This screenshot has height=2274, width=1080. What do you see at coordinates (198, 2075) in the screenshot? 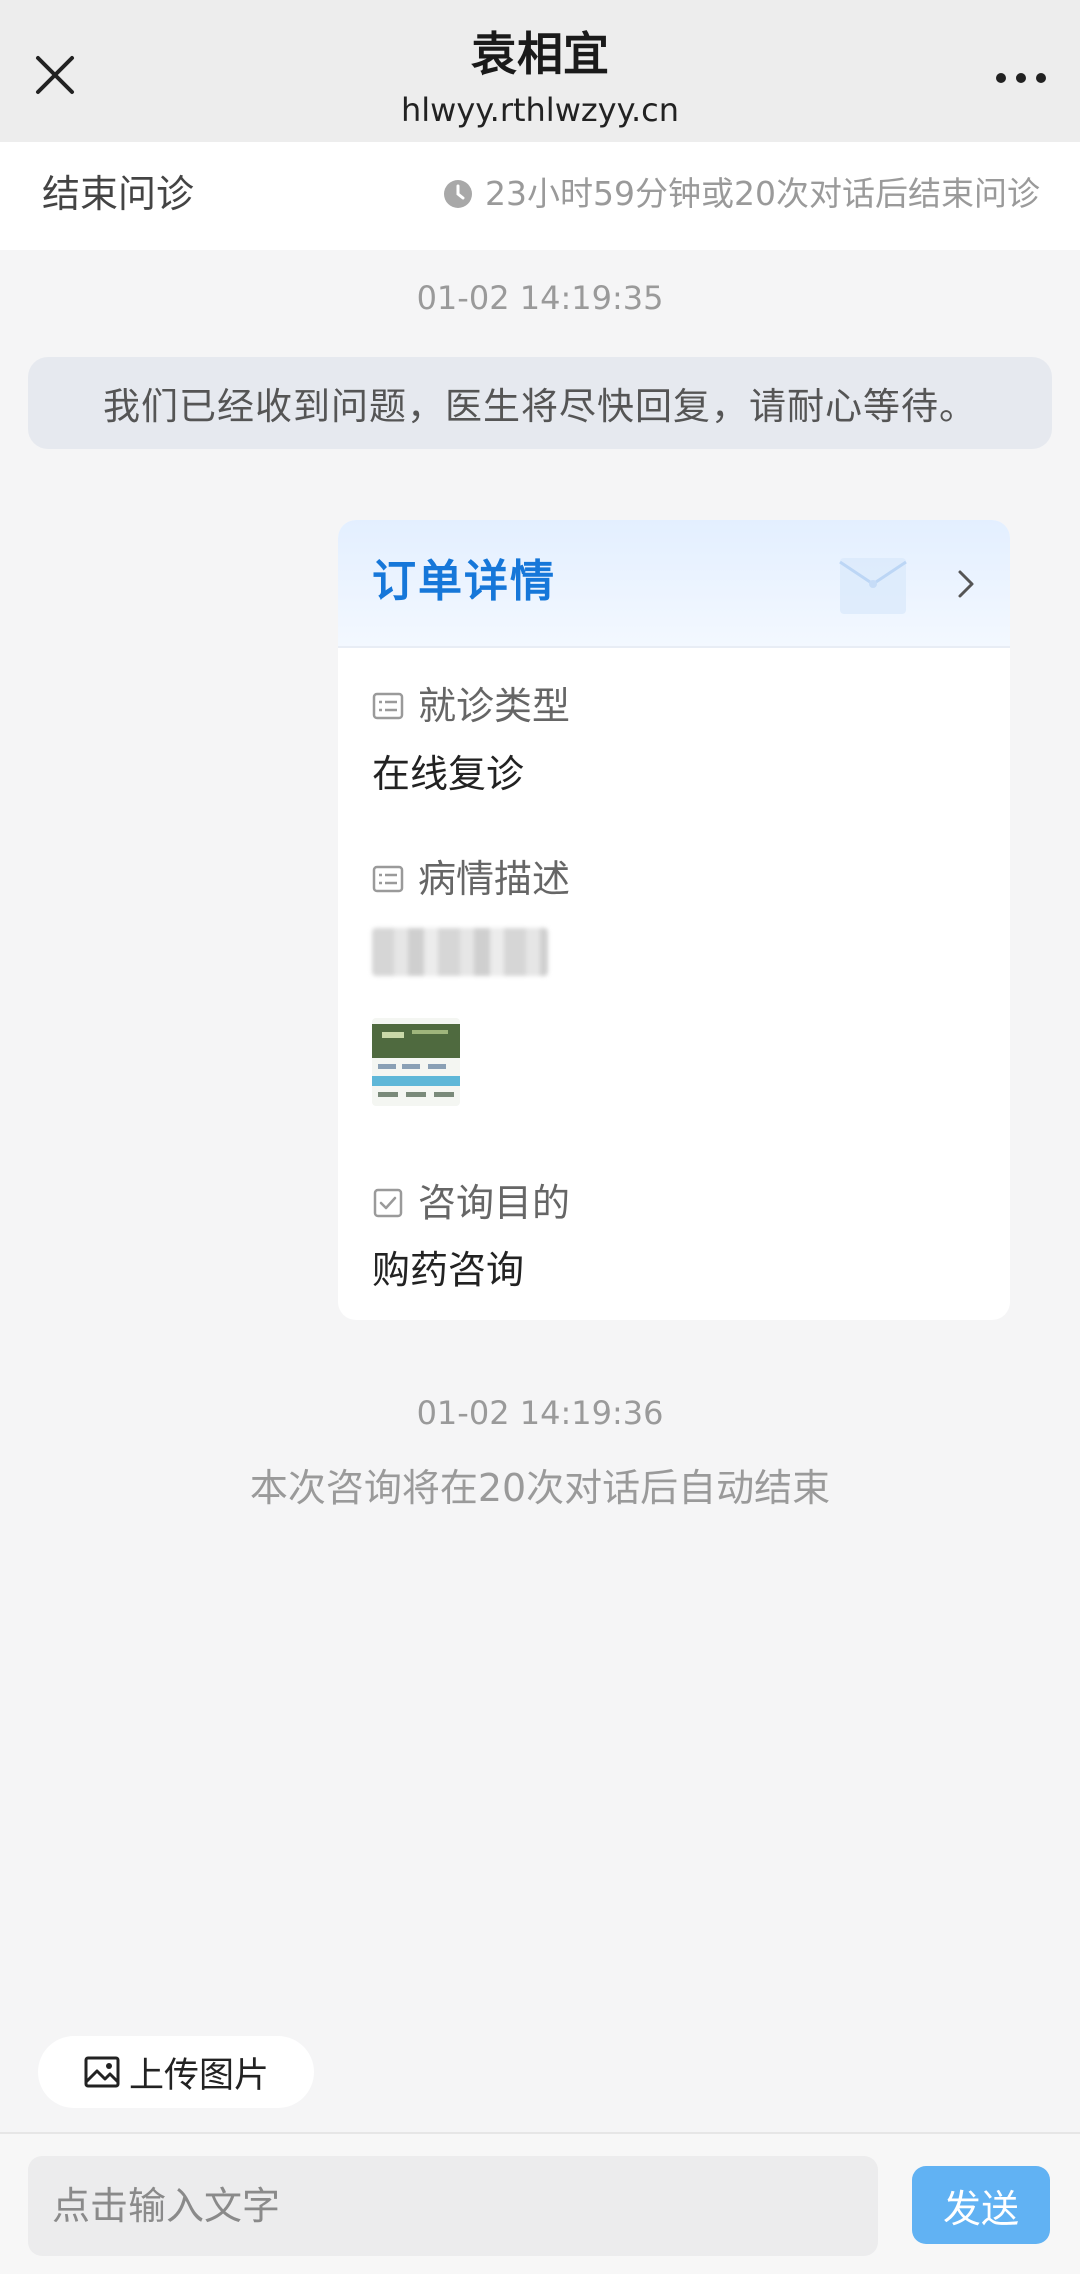
I see `upload-image-label: 上传图片` at bounding box center [198, 2075].